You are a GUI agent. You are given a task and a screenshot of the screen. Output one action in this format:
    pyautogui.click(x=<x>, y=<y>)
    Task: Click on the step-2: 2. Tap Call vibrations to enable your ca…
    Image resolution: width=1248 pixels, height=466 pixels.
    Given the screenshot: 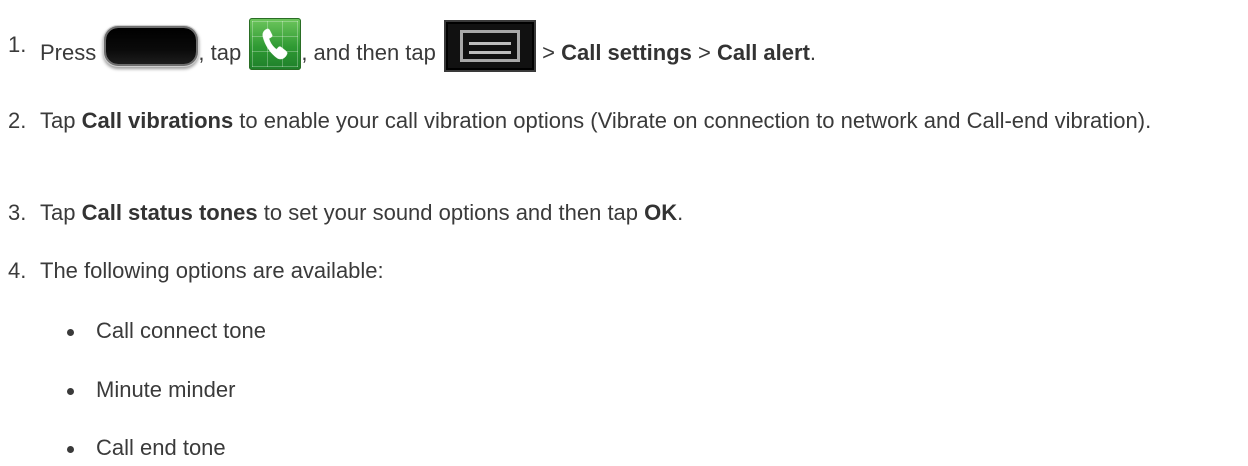 What is the action you would take?
    pyautogui.click(x=623, y=120)
    